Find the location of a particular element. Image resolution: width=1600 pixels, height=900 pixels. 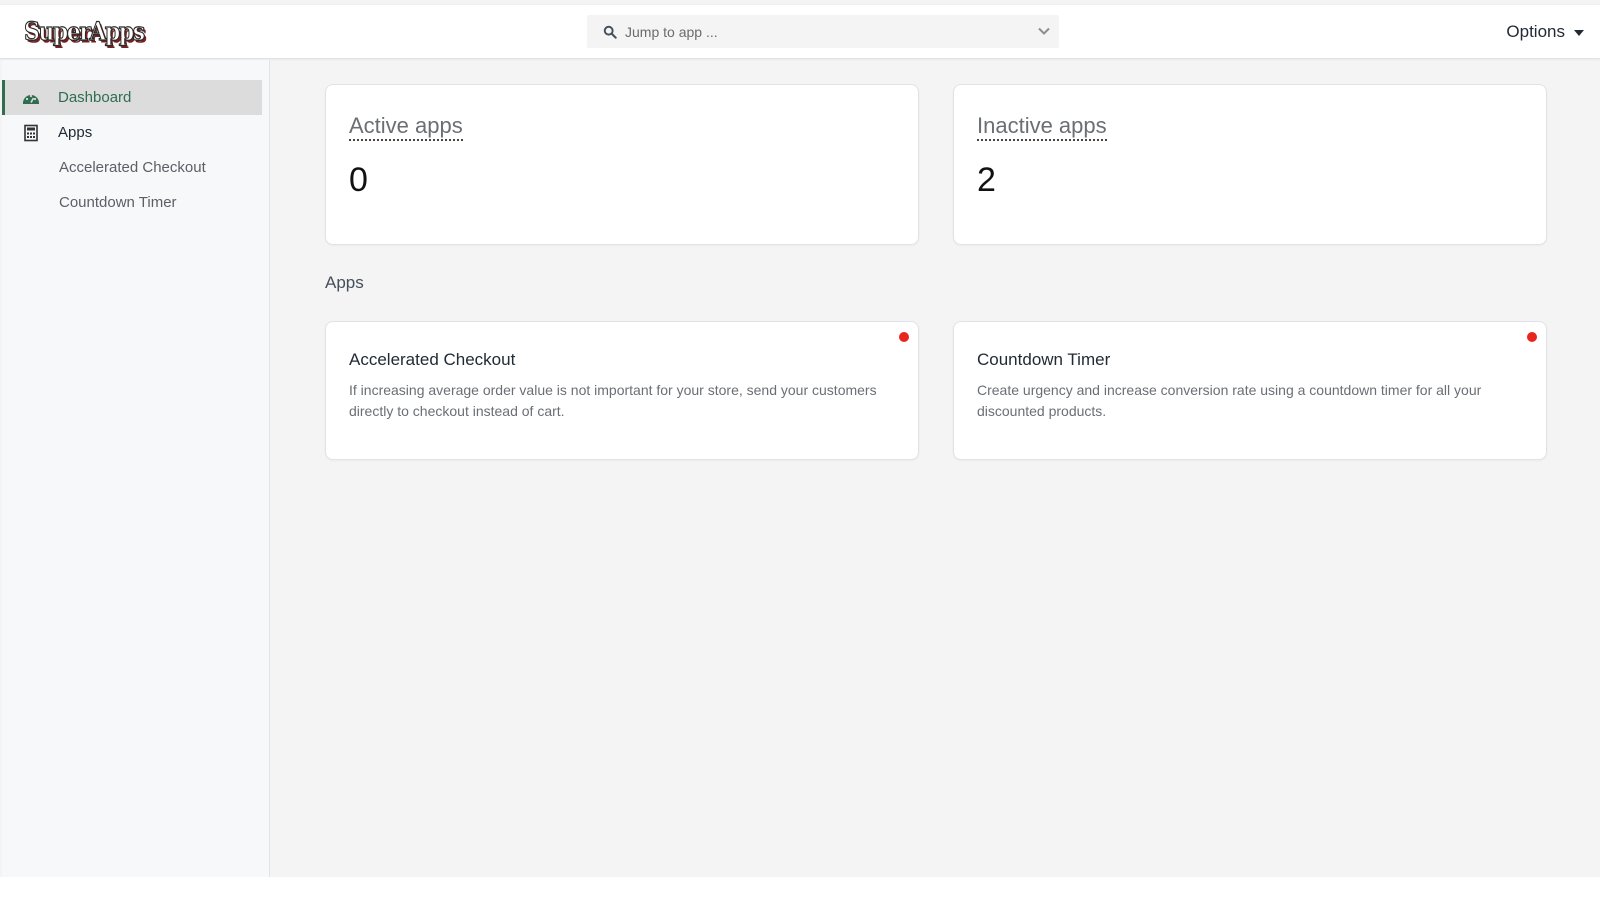

search-icon is located at coordinates (610, 32).